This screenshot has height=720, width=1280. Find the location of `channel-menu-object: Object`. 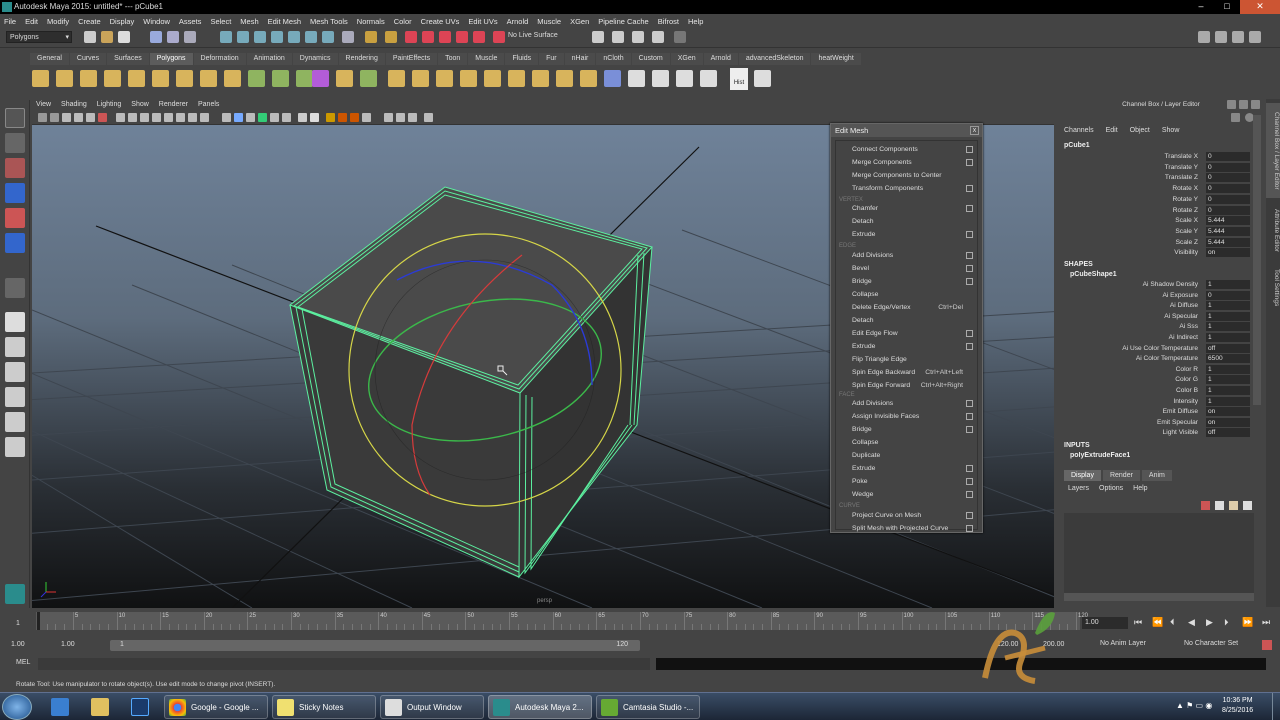

channel-menu-object: Object is located at coordinates (1140, 130).